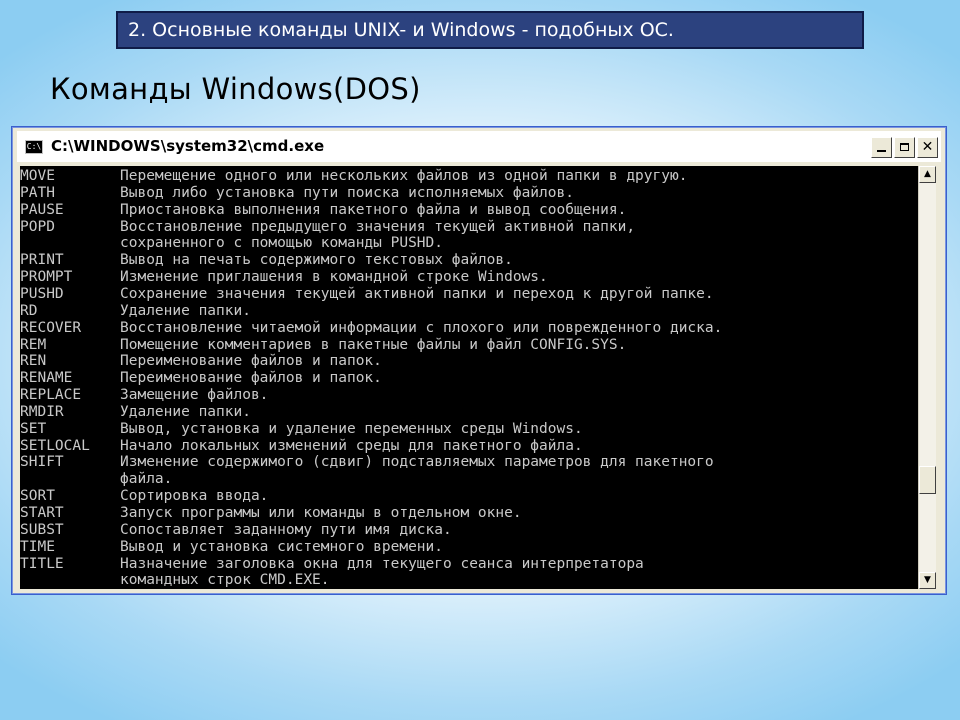  Describe the element at coordinates (194, 395) in the screenshot. I see `command-description: Замещение файлов.` at that location.